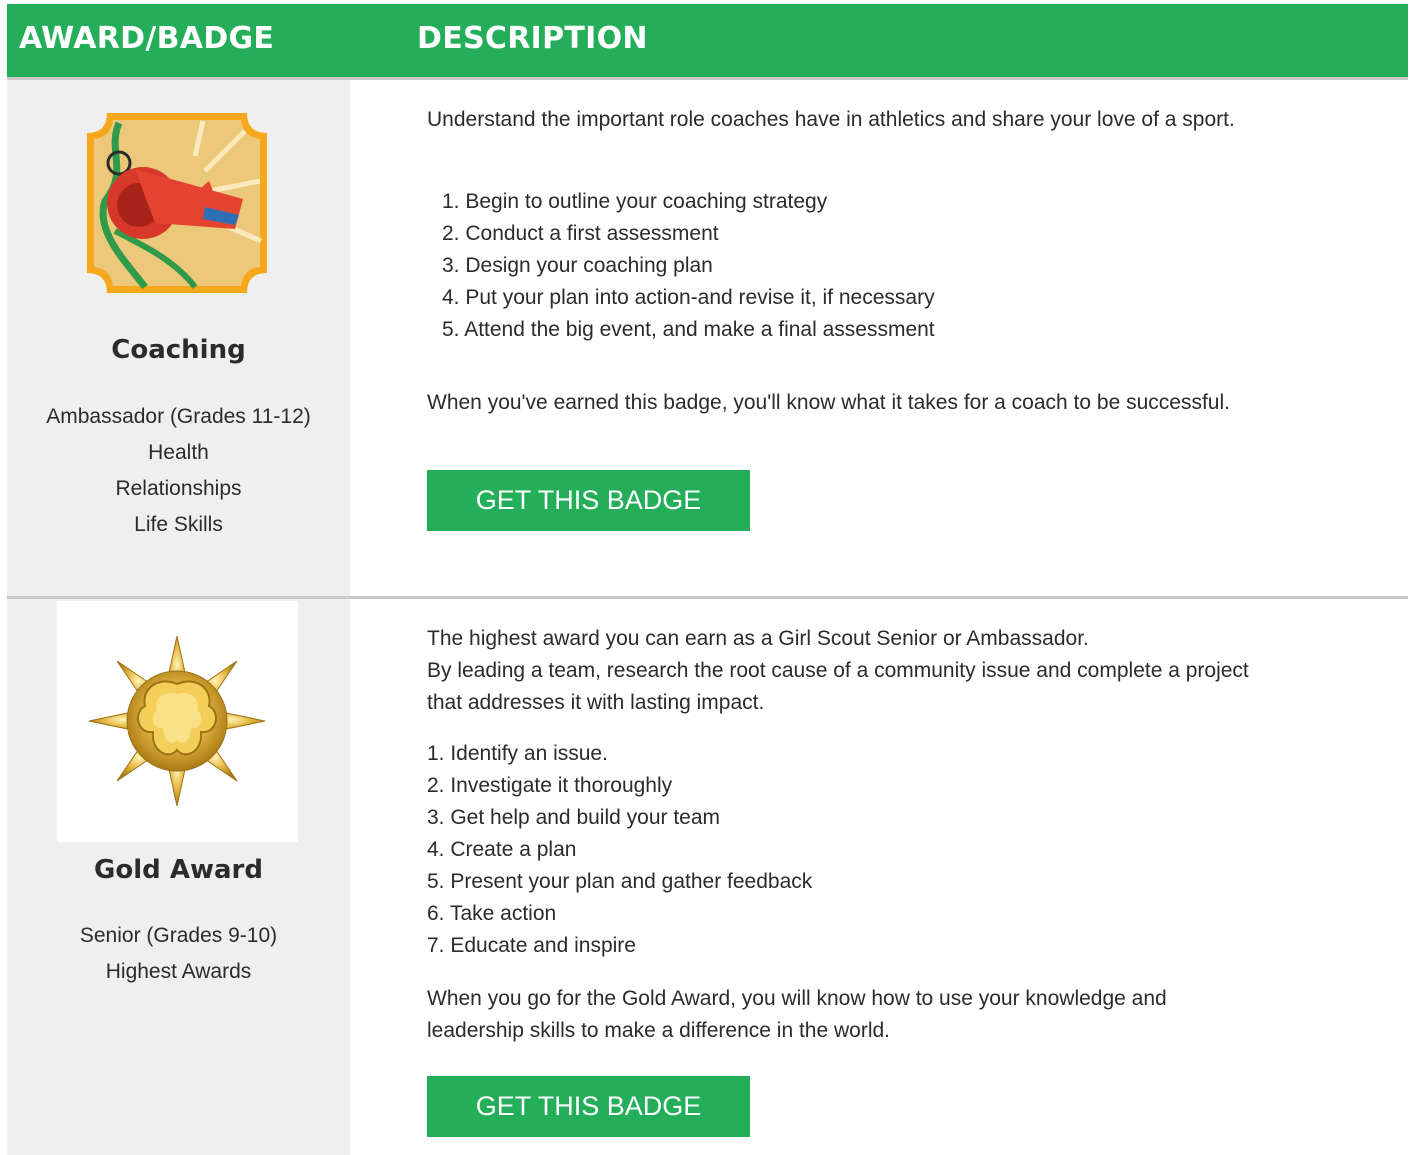  What do you see at coordinates (178, 524) in the screenshot?
I see `badge-meta-category: Life Skills` at bounding box center [178, 524].